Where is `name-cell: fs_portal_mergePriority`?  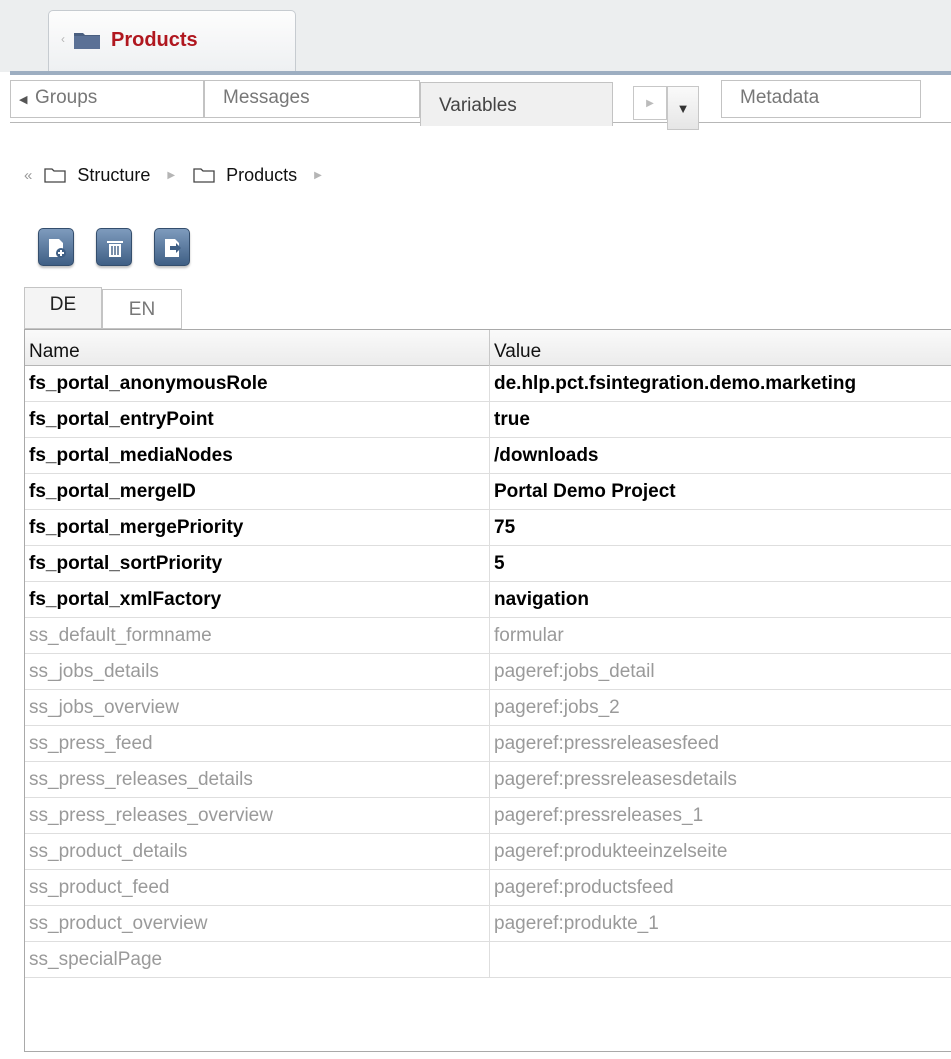 name-cell: fs_portal_mergePriority is located at coordinates (257, 528).